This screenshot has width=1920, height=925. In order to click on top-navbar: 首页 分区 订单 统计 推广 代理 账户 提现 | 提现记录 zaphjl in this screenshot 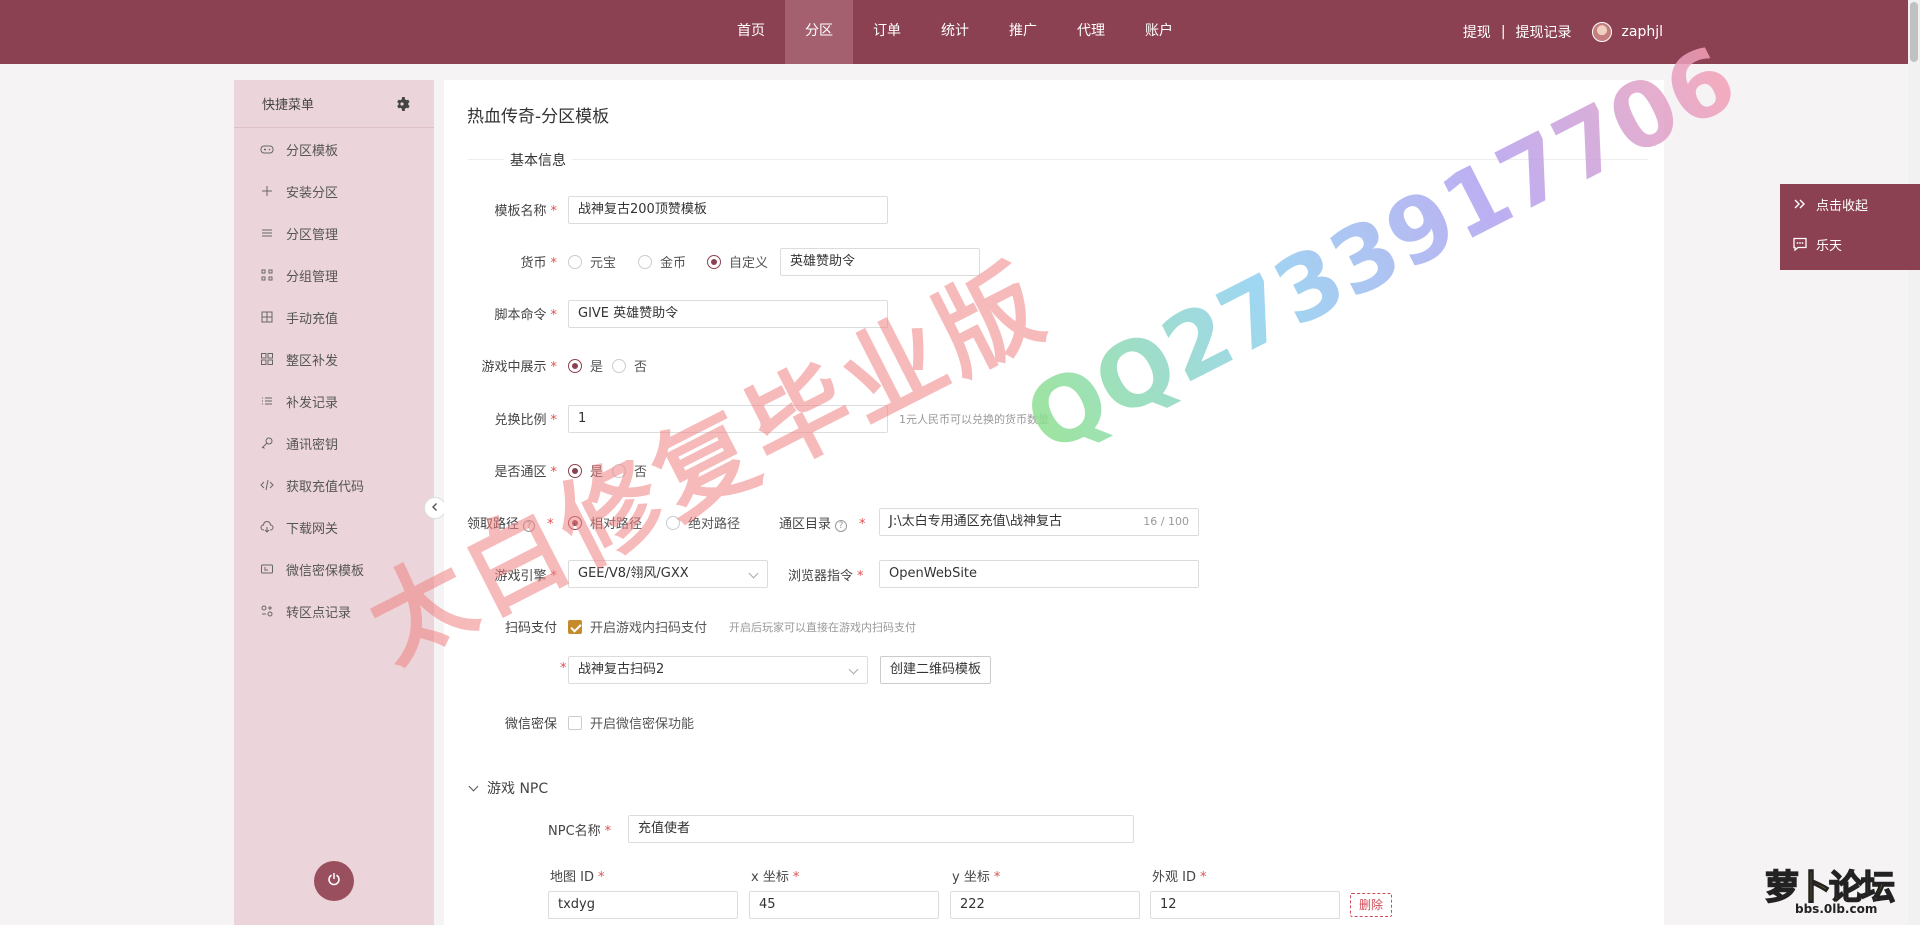, I will do `click(954, 32)`.